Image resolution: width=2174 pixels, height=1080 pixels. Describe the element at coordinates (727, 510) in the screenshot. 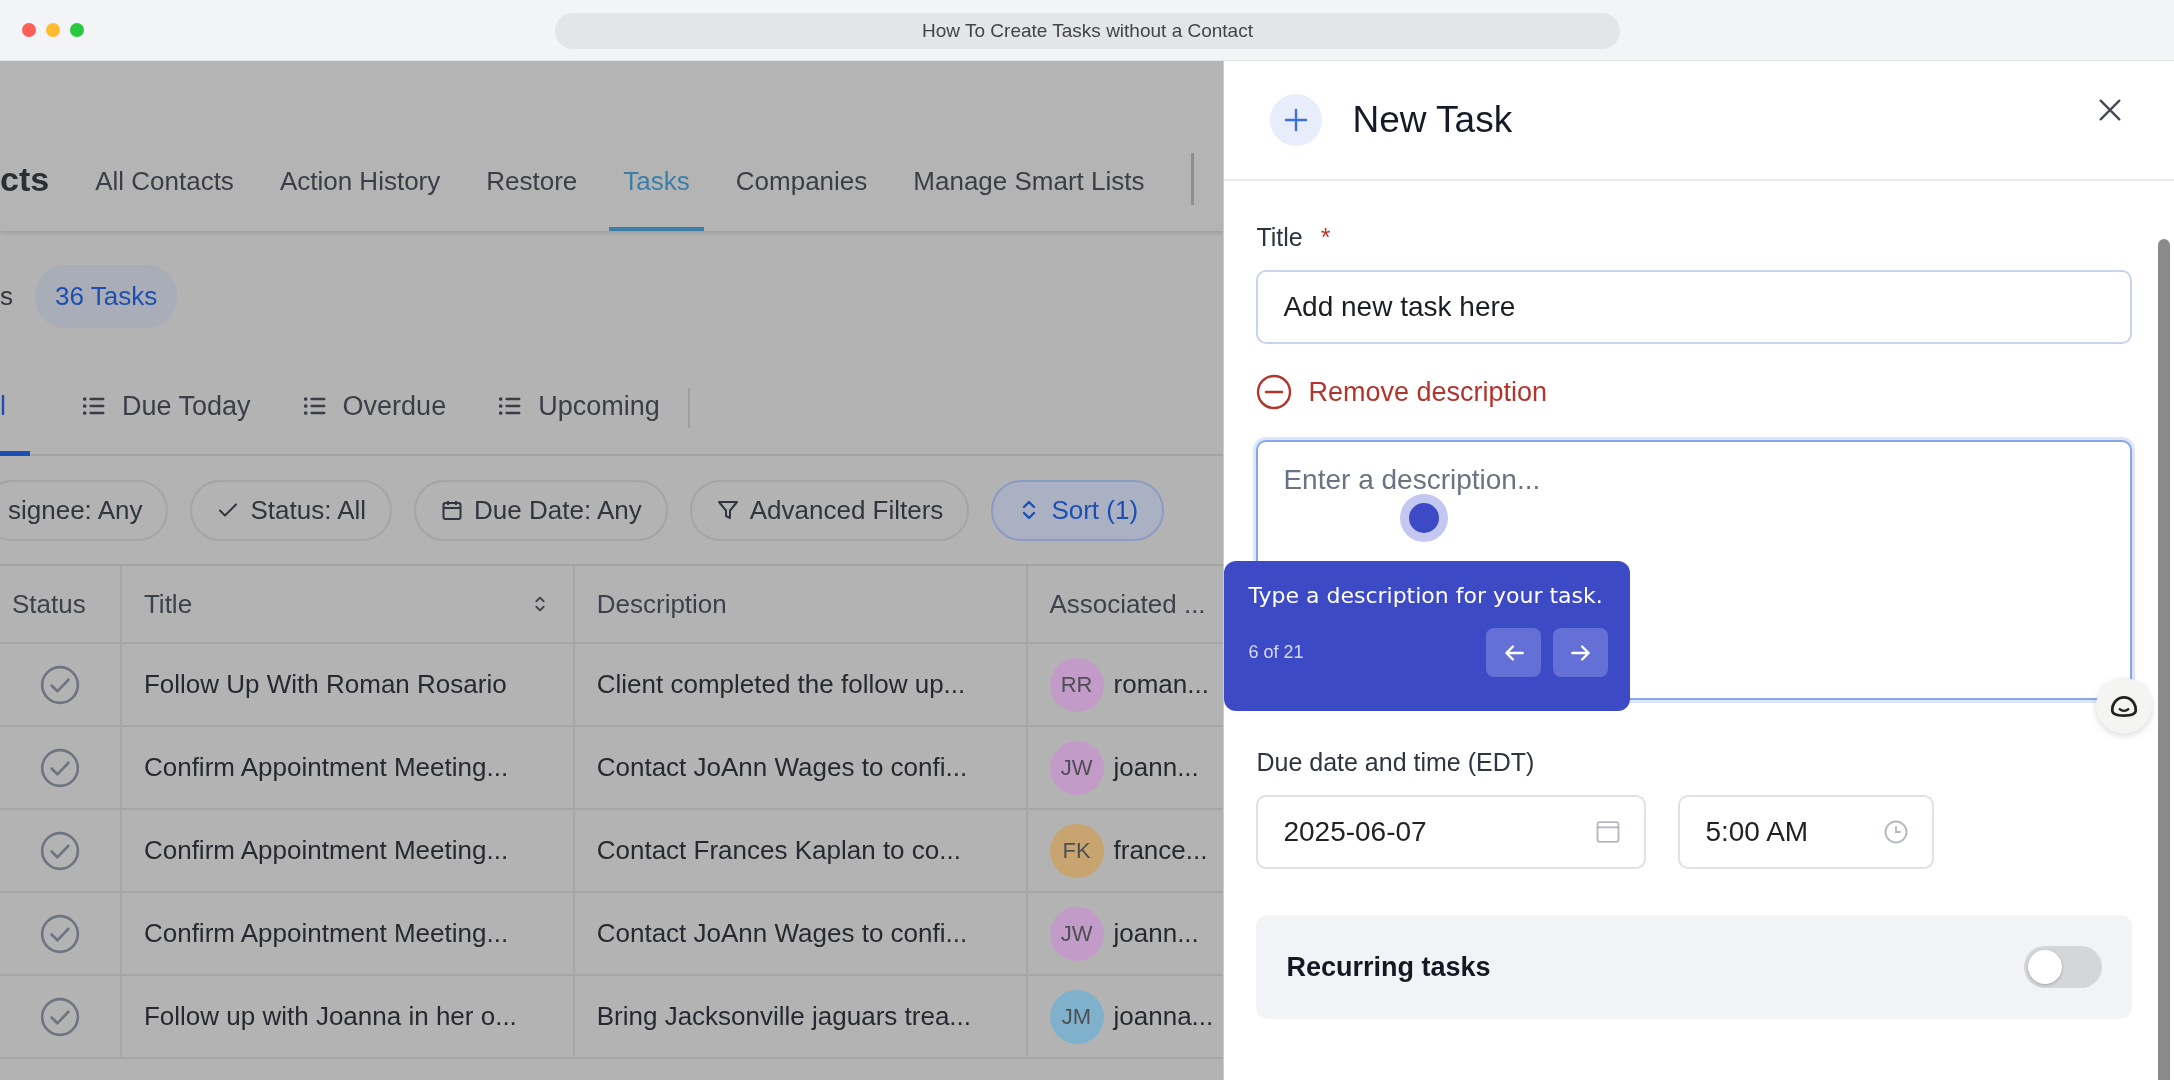

I see `filter-icon` at that location.